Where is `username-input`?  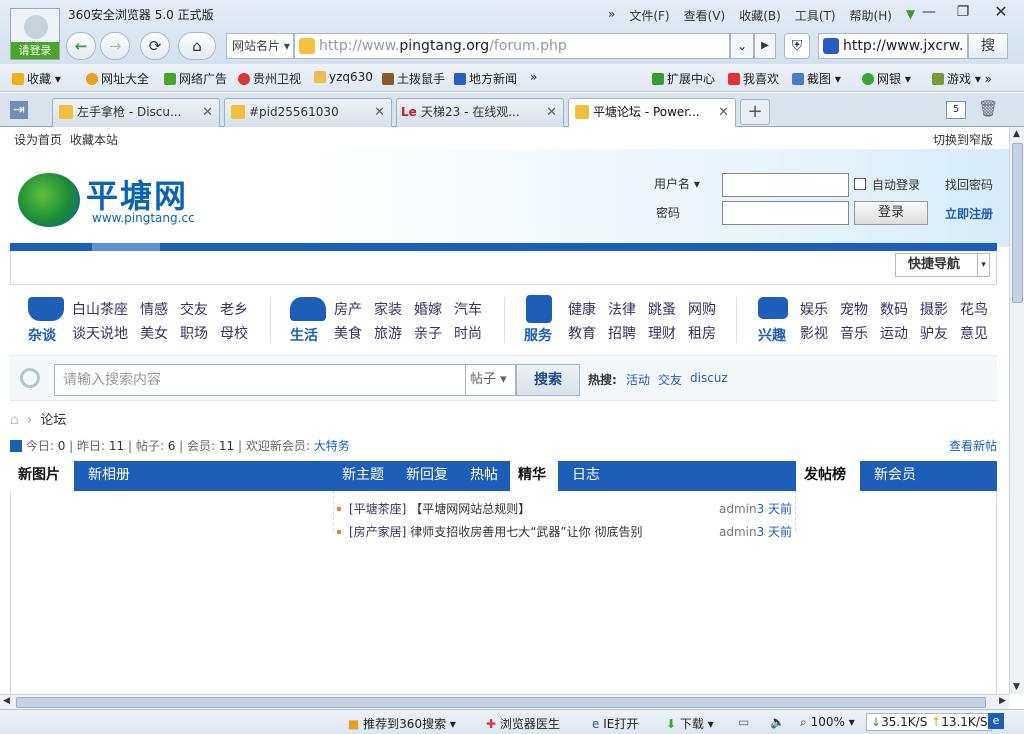 username-input is located at coordinates (785, 185).